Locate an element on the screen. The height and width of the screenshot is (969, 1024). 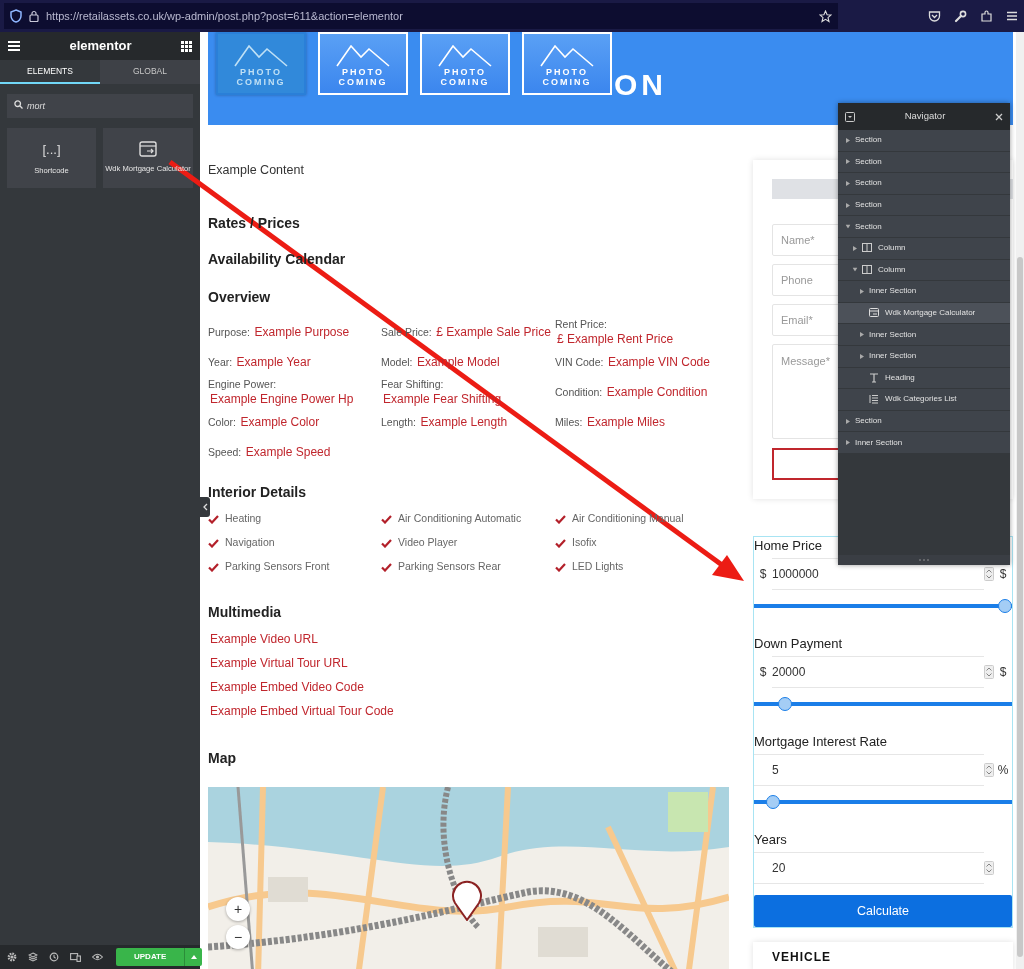
media-link: Example Embed Video Code is located at coordinates (286, 687).